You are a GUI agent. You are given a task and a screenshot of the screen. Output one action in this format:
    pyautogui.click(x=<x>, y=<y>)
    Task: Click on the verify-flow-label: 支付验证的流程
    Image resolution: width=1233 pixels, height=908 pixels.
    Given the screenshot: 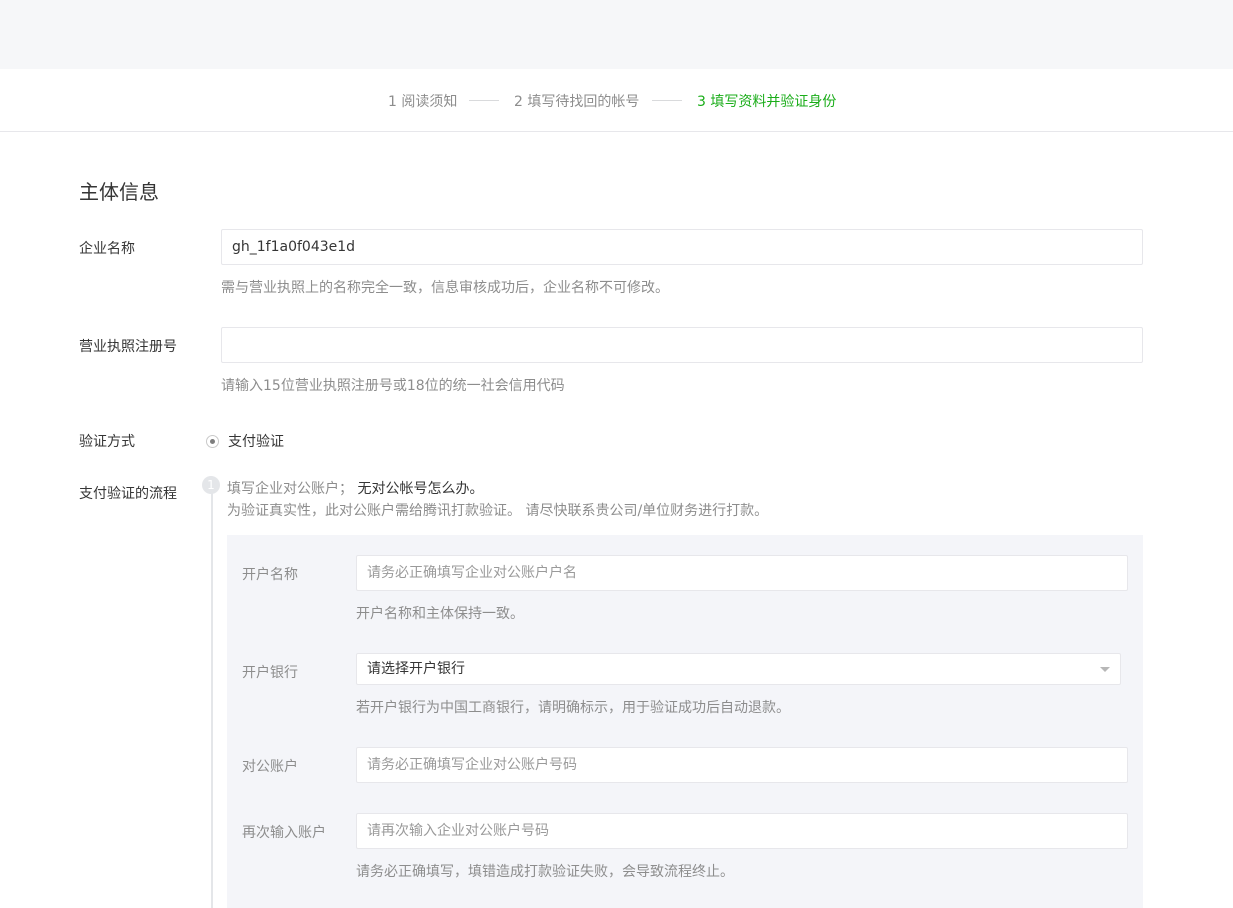 What is the action you would take?
    pyautogui.click(x=128, y=494)
    